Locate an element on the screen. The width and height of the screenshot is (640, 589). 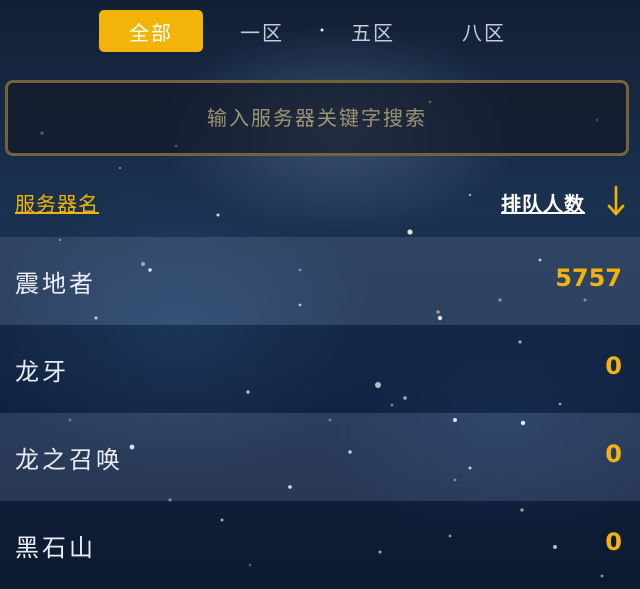
arrow-down-icon is located at coordinates (616, 201).